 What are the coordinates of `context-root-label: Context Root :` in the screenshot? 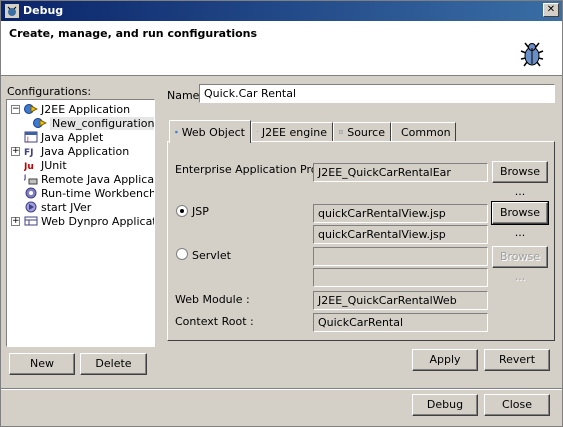 It's located at (214, 321).